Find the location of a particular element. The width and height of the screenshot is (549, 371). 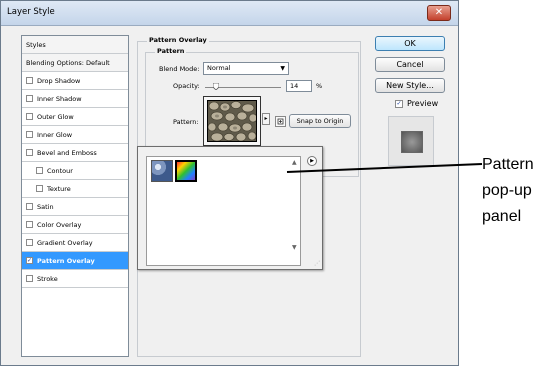

styles-list-item: Contour is located at coordinates (75, 171).